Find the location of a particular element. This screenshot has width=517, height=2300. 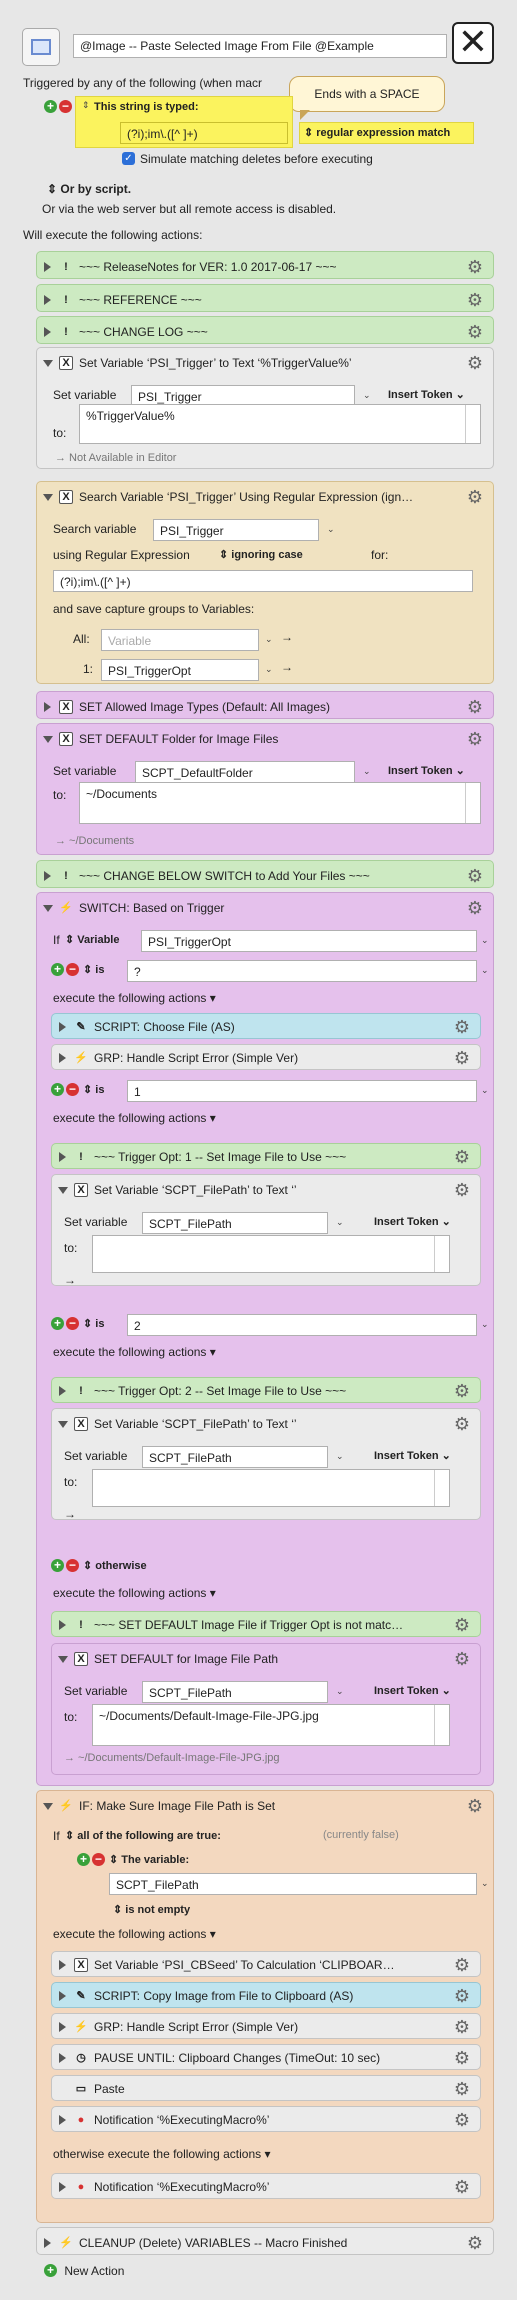

case-select: ⇕ ignoring case is located at coordinates (261, 554).